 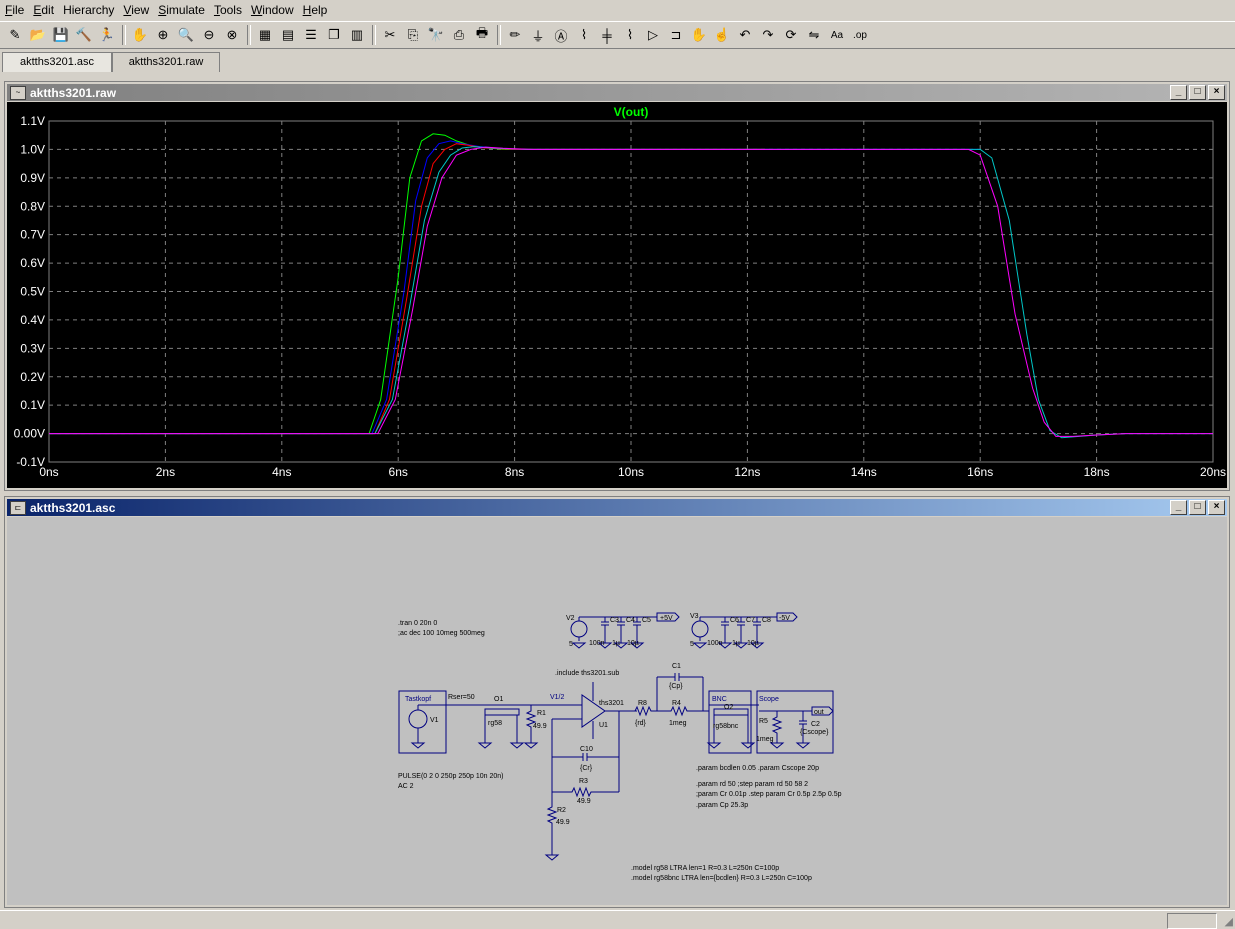 I want to click on copy-icon: ⎘, so click(x=413, y=35).